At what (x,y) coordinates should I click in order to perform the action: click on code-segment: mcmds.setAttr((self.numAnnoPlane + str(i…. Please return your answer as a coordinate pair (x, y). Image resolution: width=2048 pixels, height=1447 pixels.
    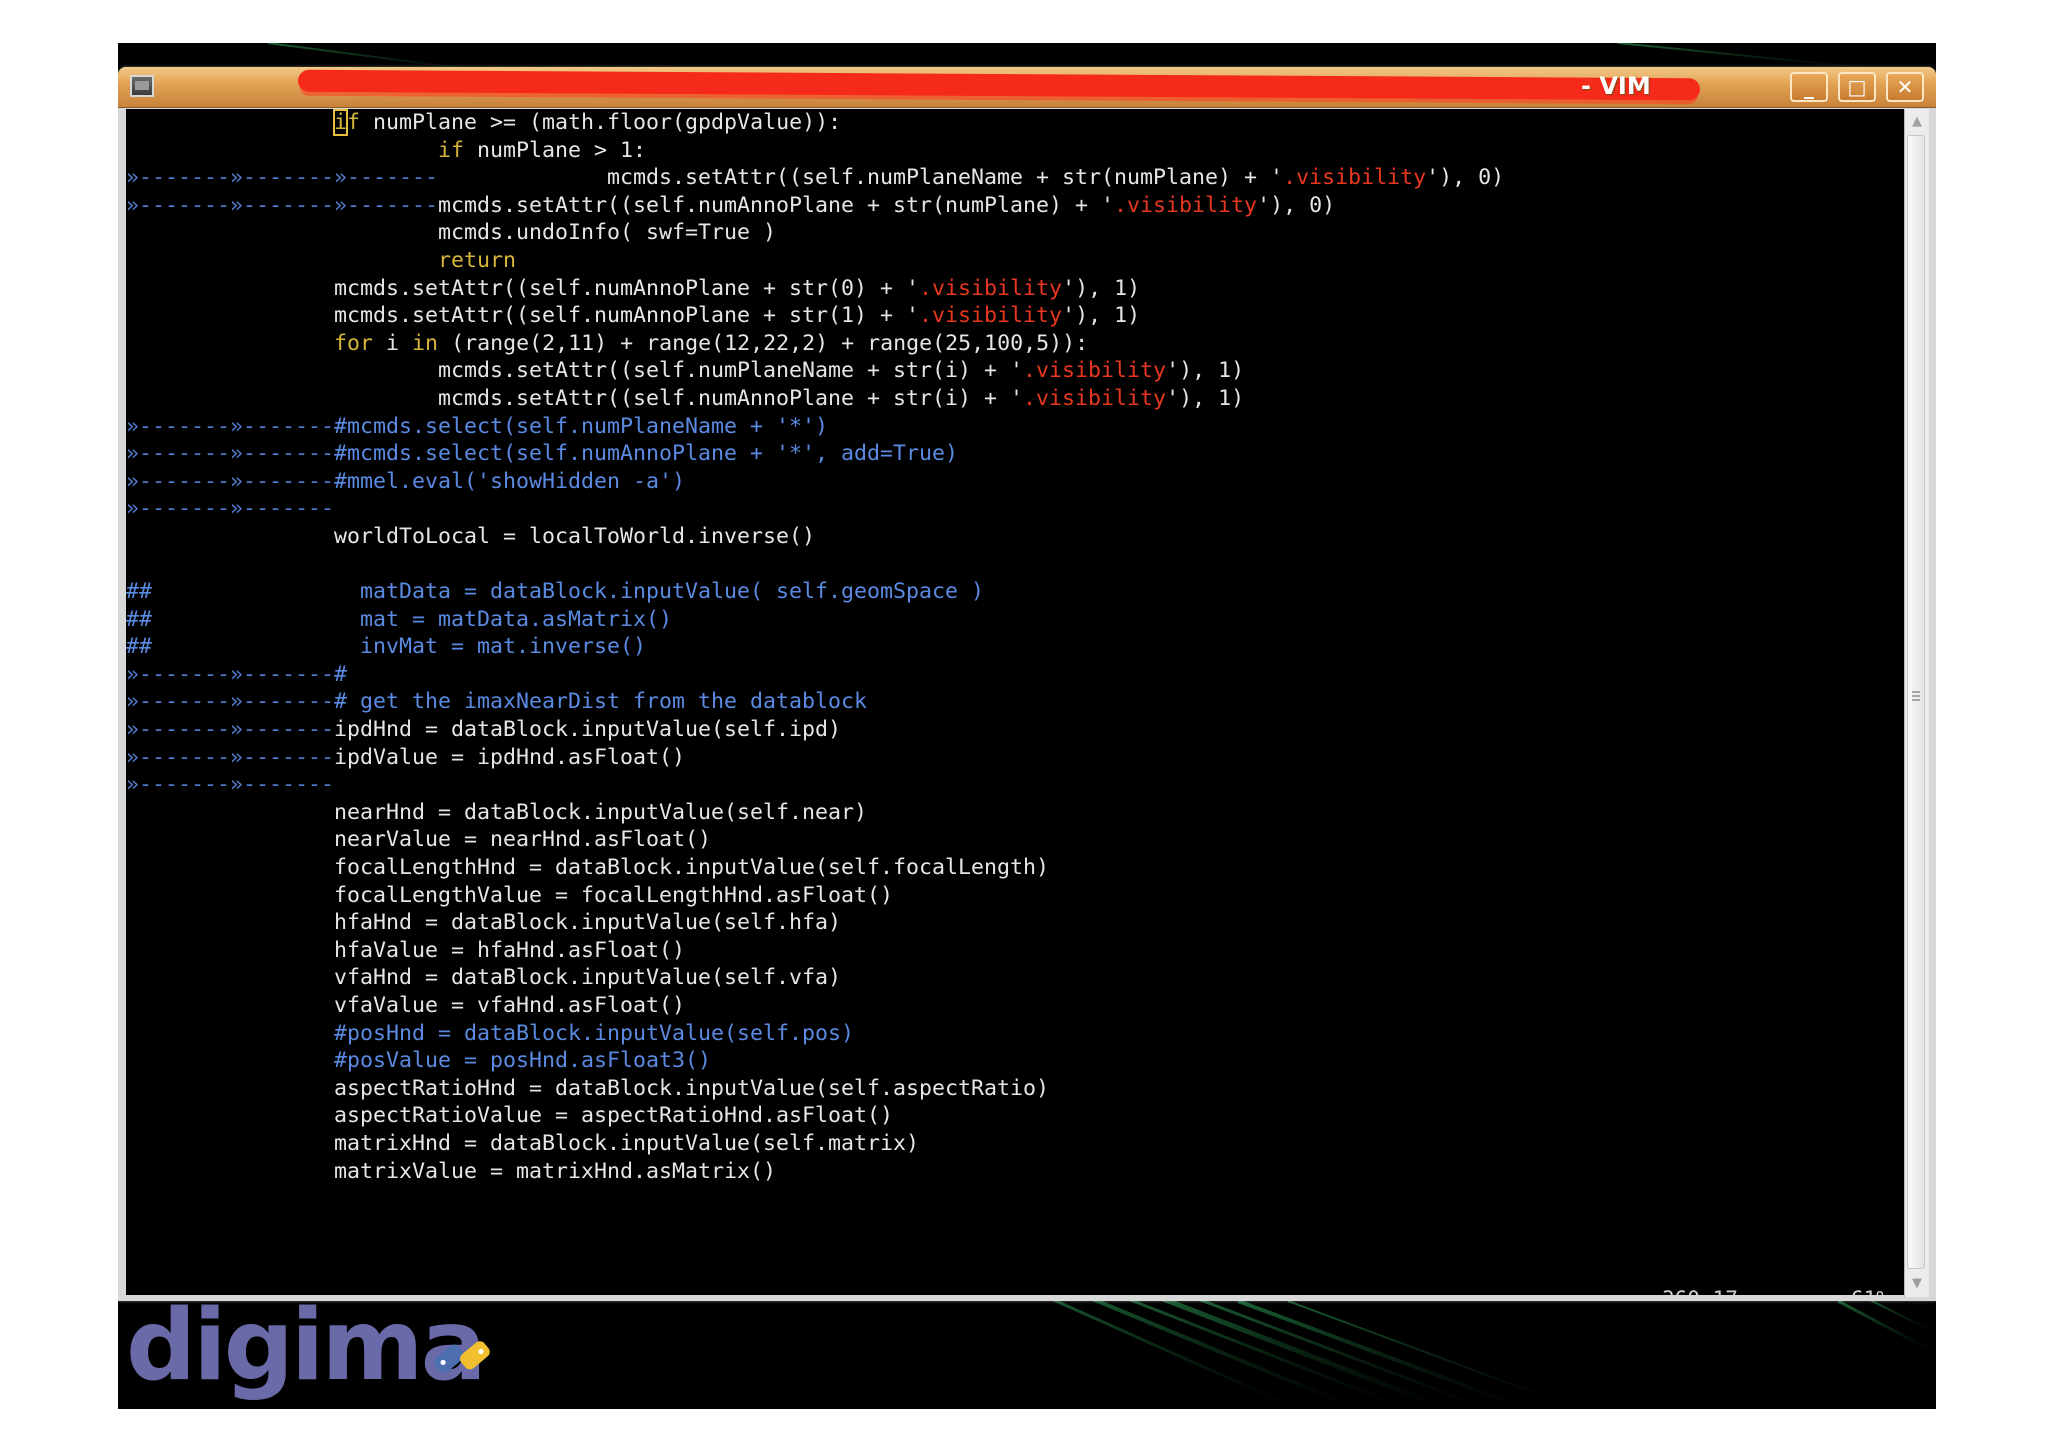
    Looking at the image, I should click on (575, 398).